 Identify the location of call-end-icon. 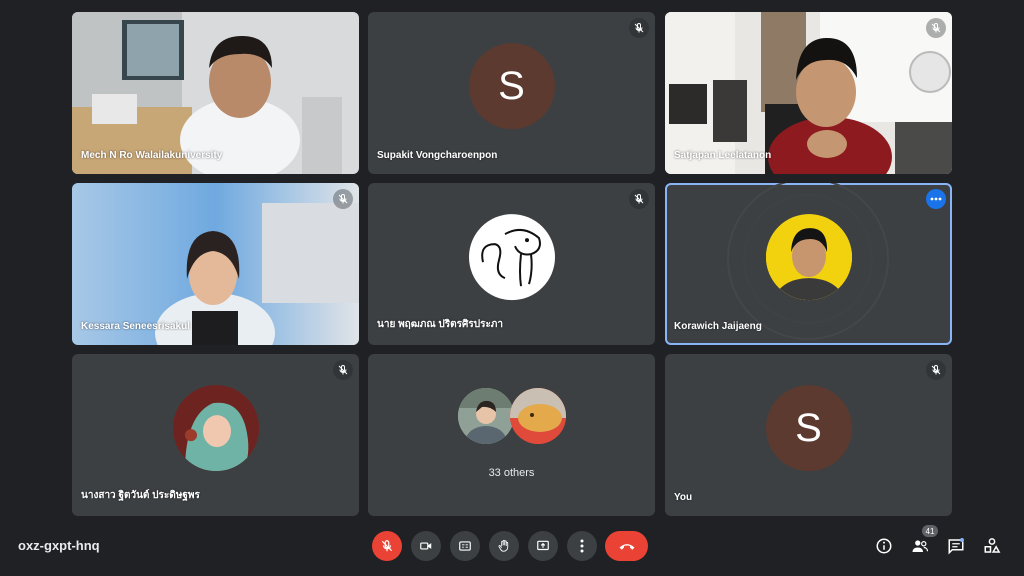
(626, 547).